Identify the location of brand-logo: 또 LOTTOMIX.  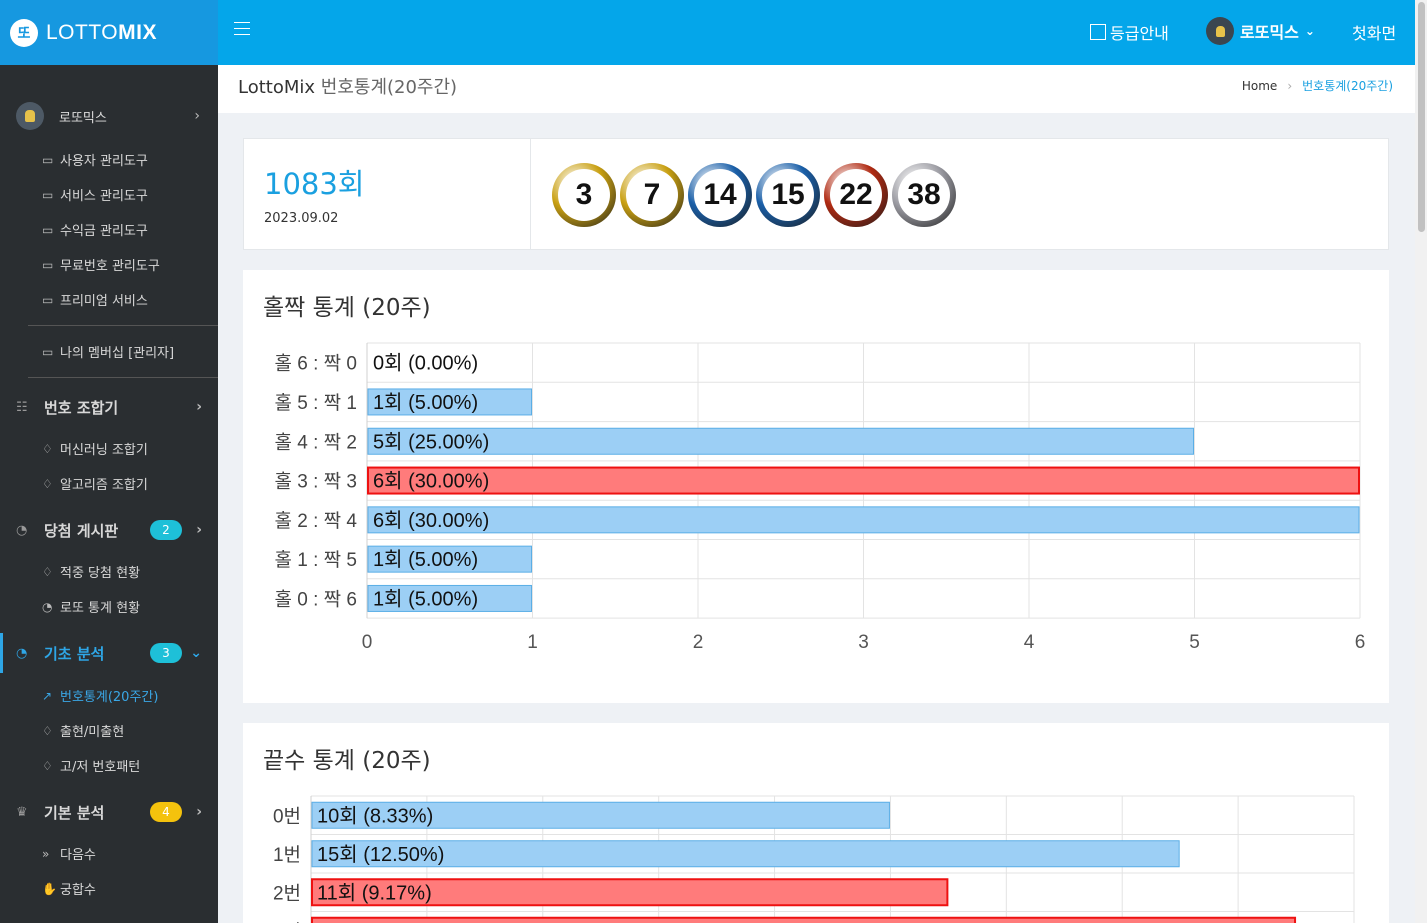
(109, 32).